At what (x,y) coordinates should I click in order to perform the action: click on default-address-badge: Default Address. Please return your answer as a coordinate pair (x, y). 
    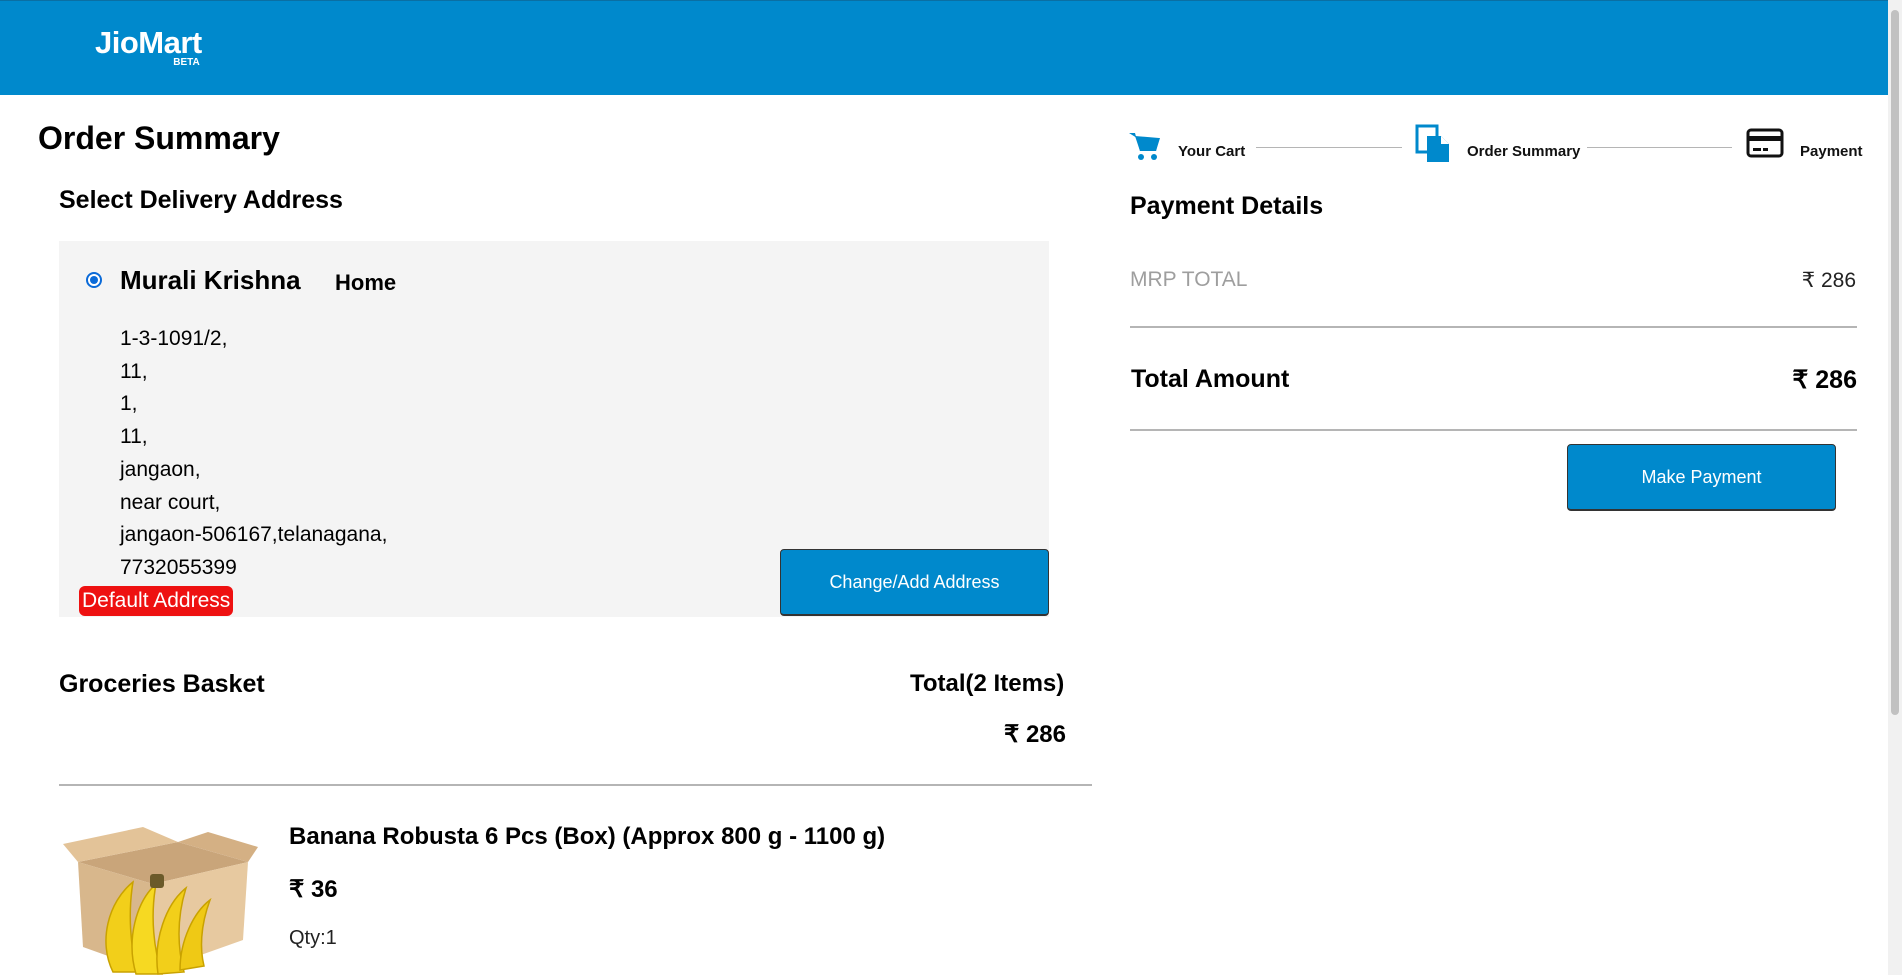
    Looking at the image, I should click on (156, 601).